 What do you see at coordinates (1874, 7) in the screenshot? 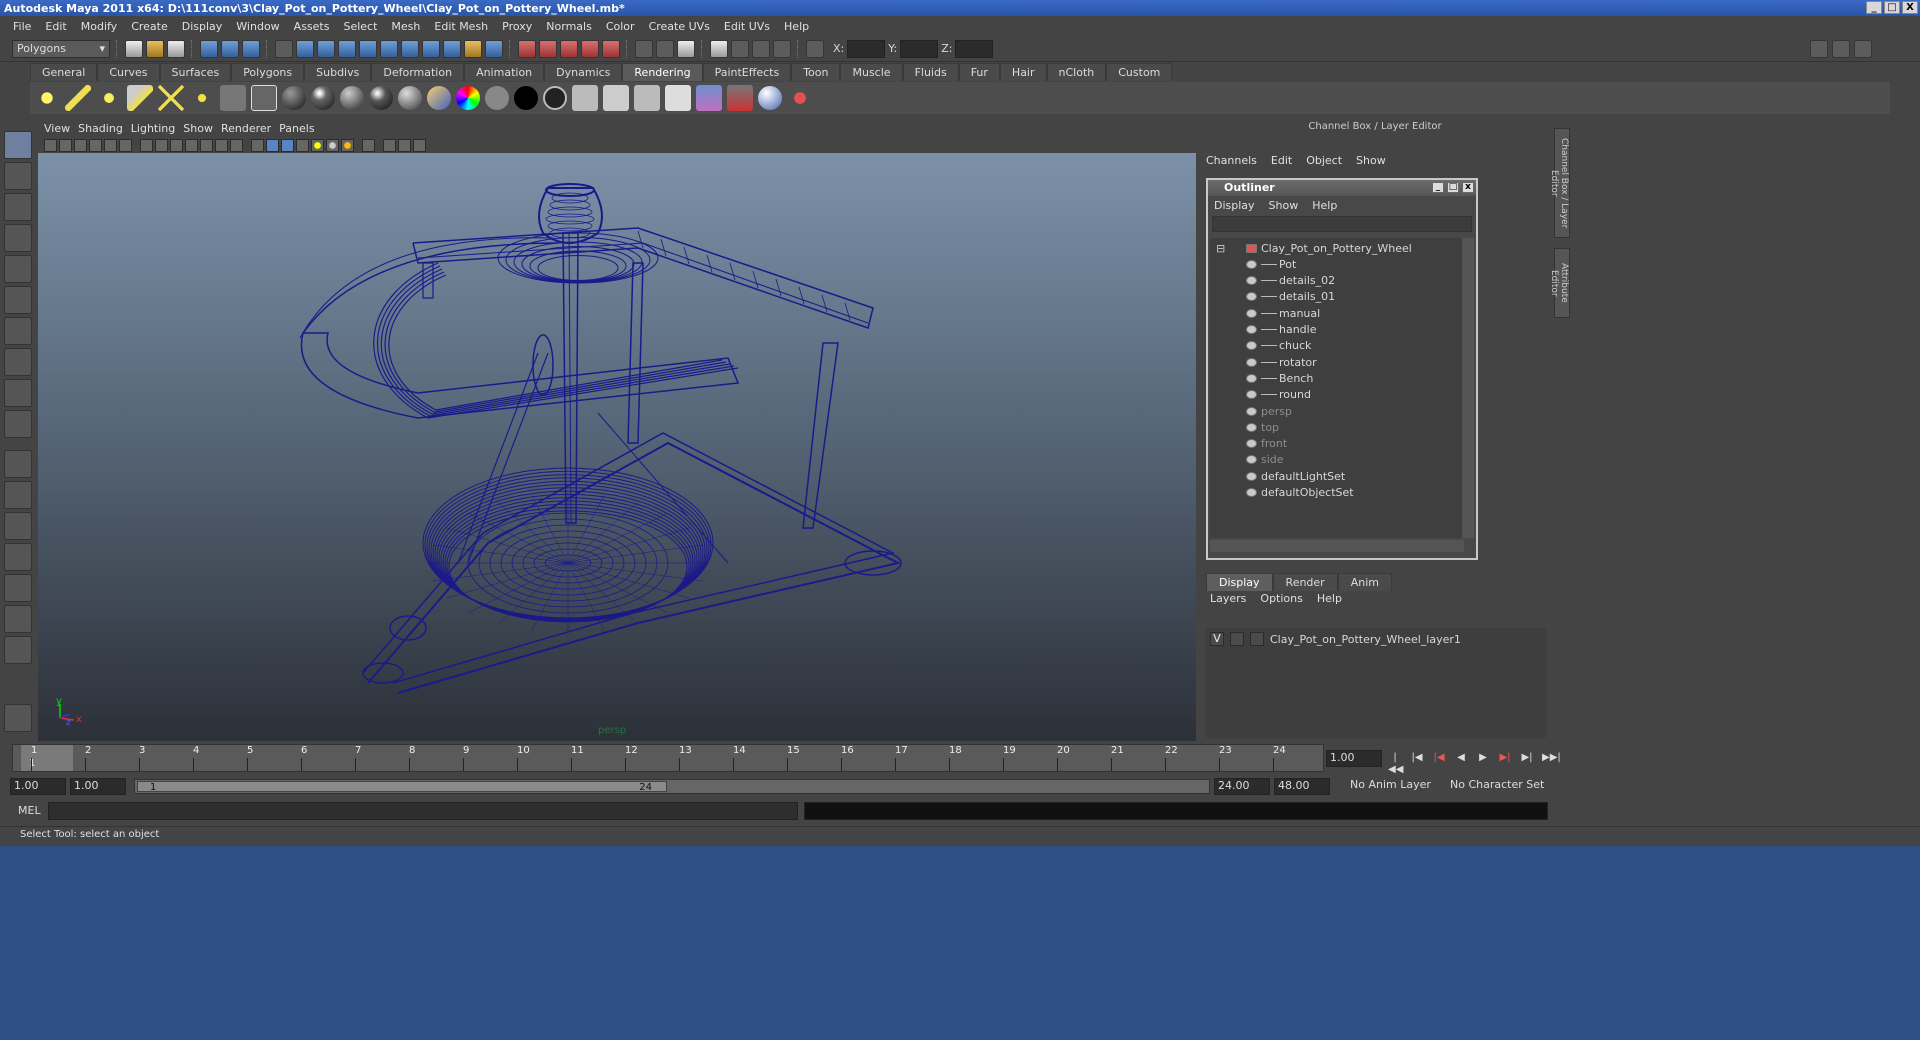
I see `minimize-button: _` at bounding box center [1874, 7].